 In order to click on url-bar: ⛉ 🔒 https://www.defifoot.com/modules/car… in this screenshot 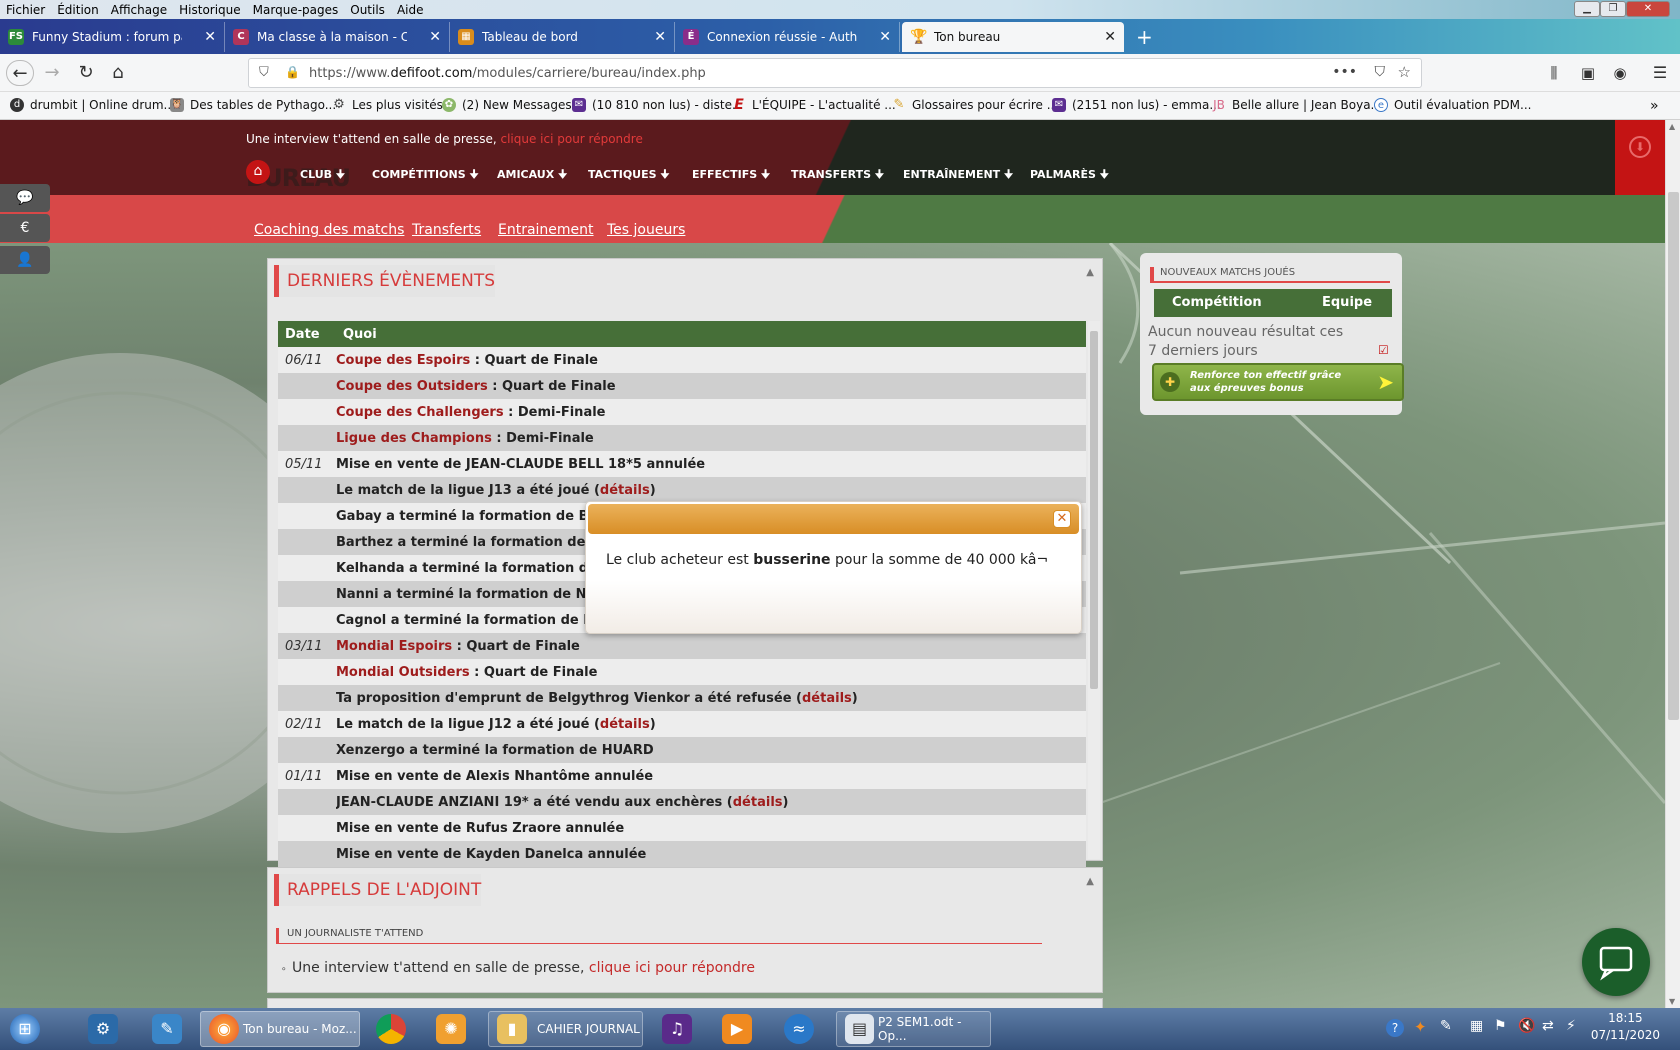, I will do `click(835, 73)`.